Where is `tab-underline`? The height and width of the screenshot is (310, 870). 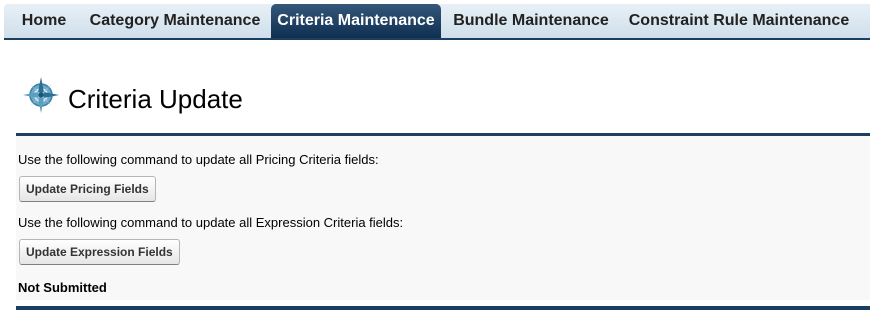
tab-underline is located at coordinates (437, 39).